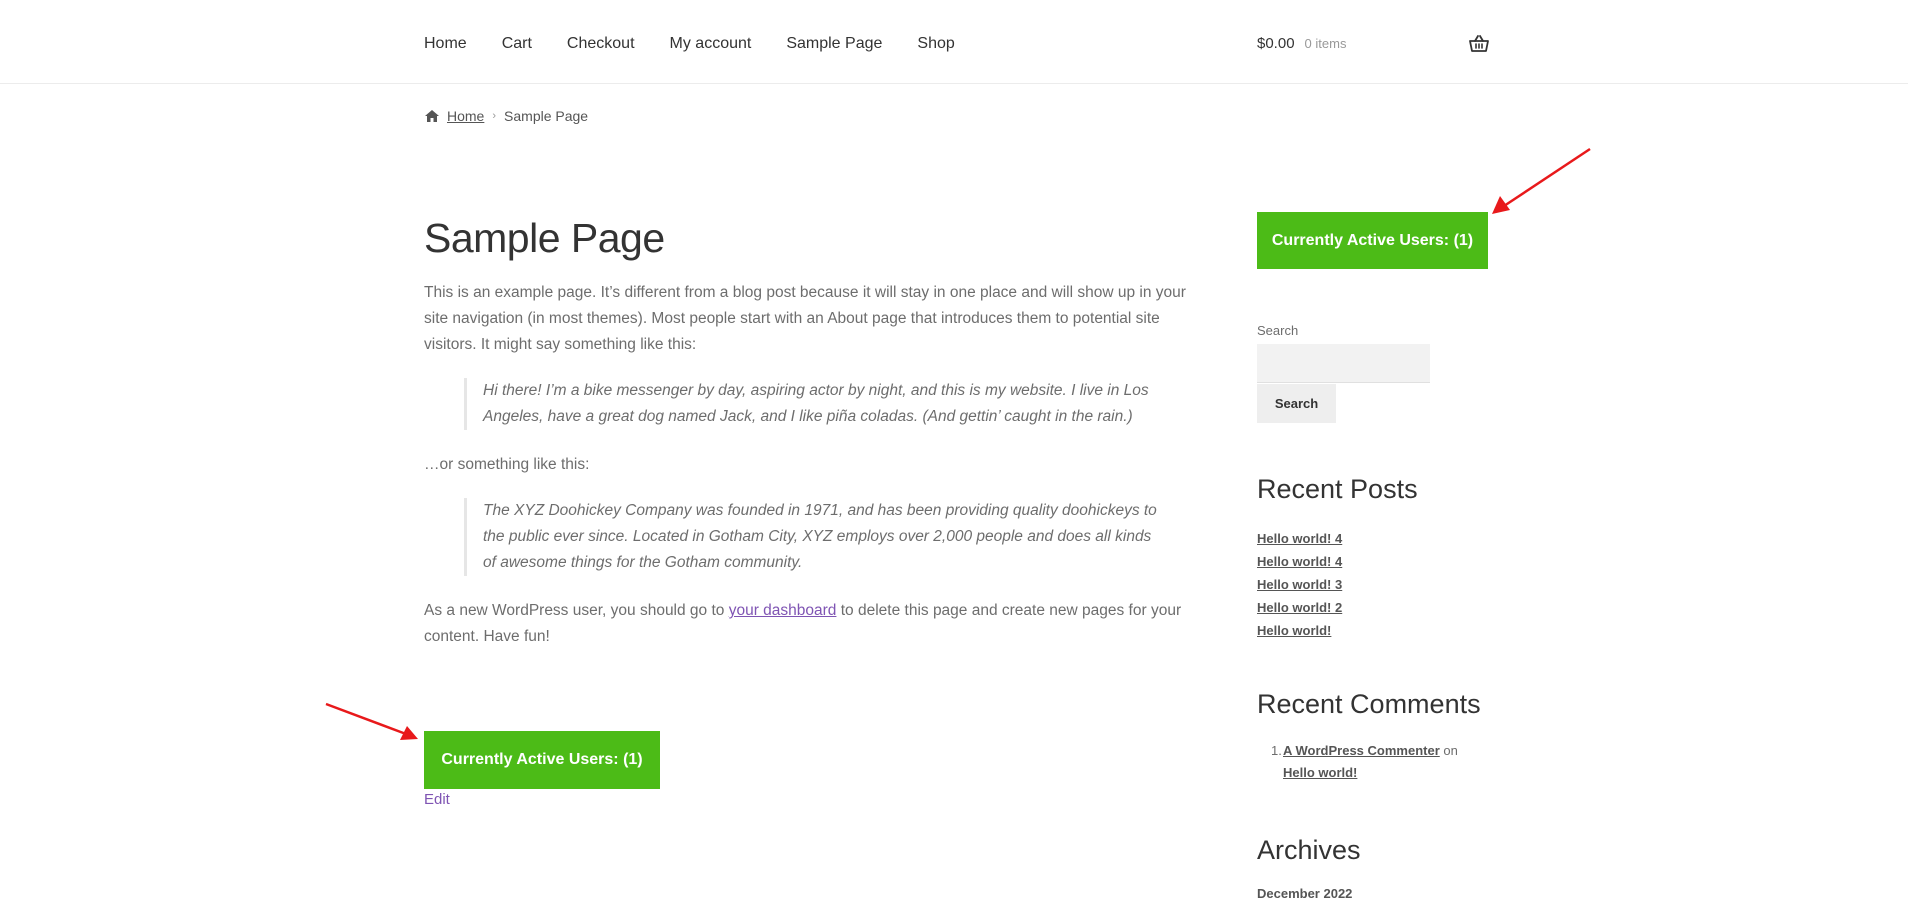  I want to click on cart-amount: $0.00, so click(1276, 44).